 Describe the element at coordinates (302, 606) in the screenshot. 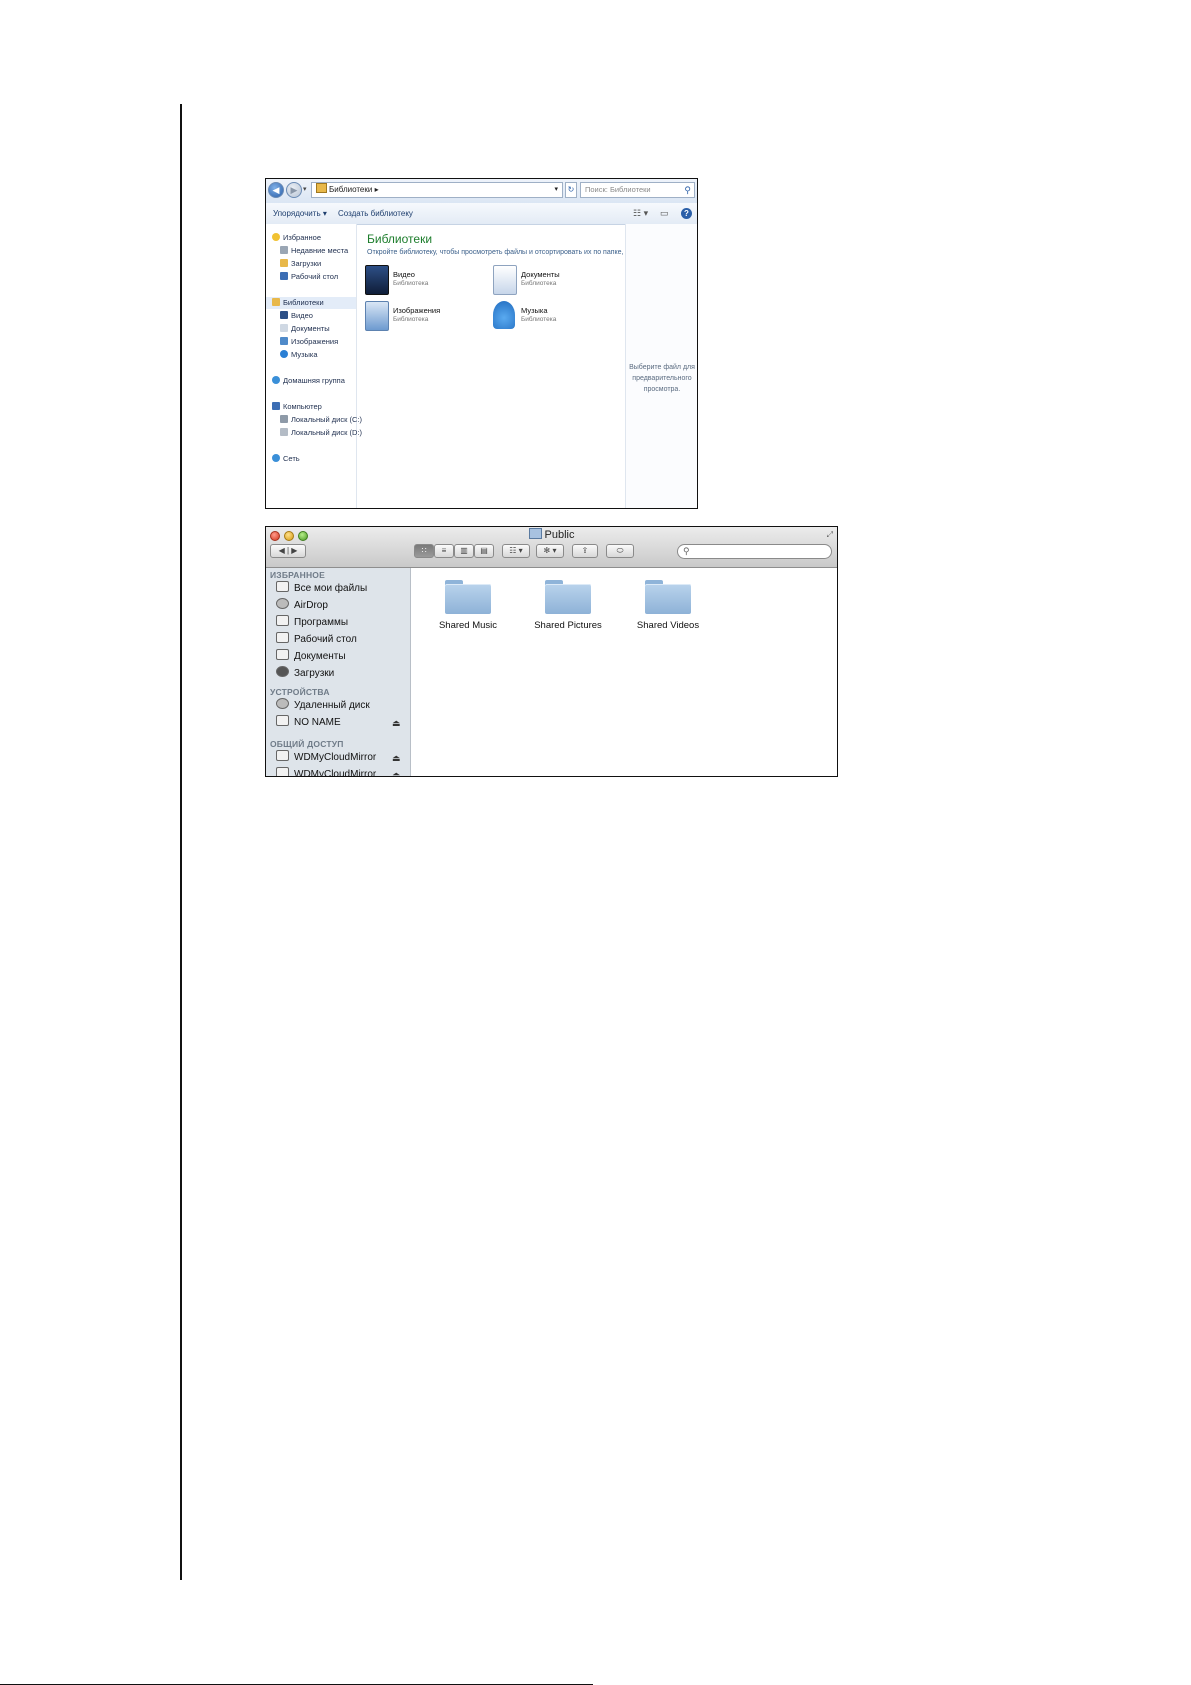

I see `sidebar-item-airdrop: AirDrop` at that location.